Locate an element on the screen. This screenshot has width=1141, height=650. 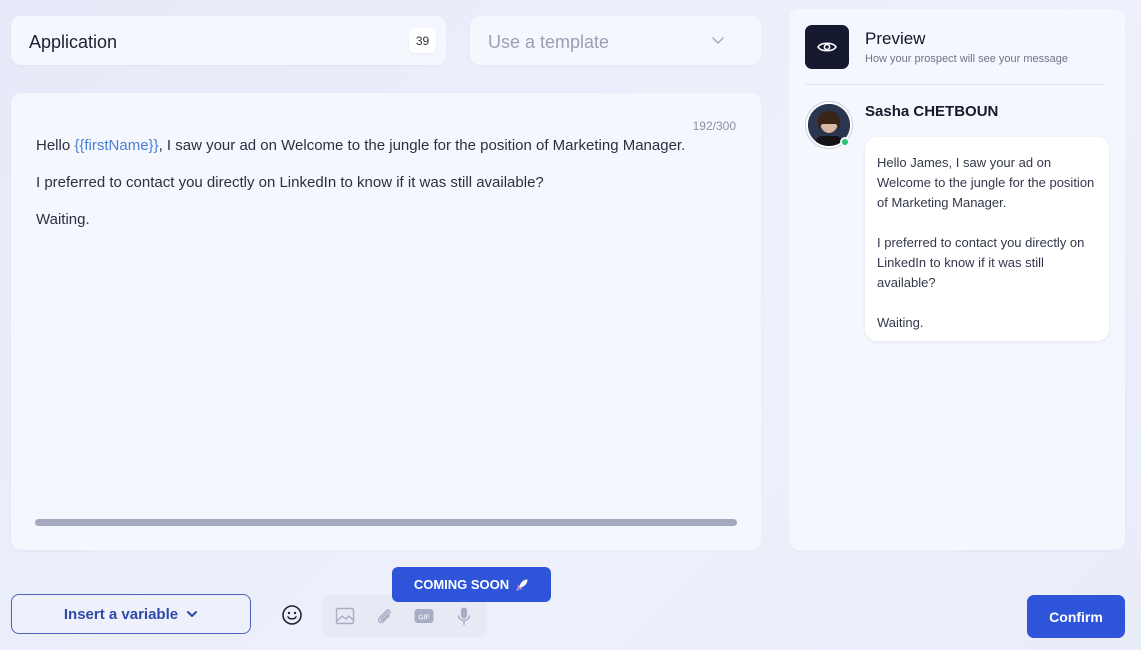
svg-text: GIF is located at coordinates (424, 618).